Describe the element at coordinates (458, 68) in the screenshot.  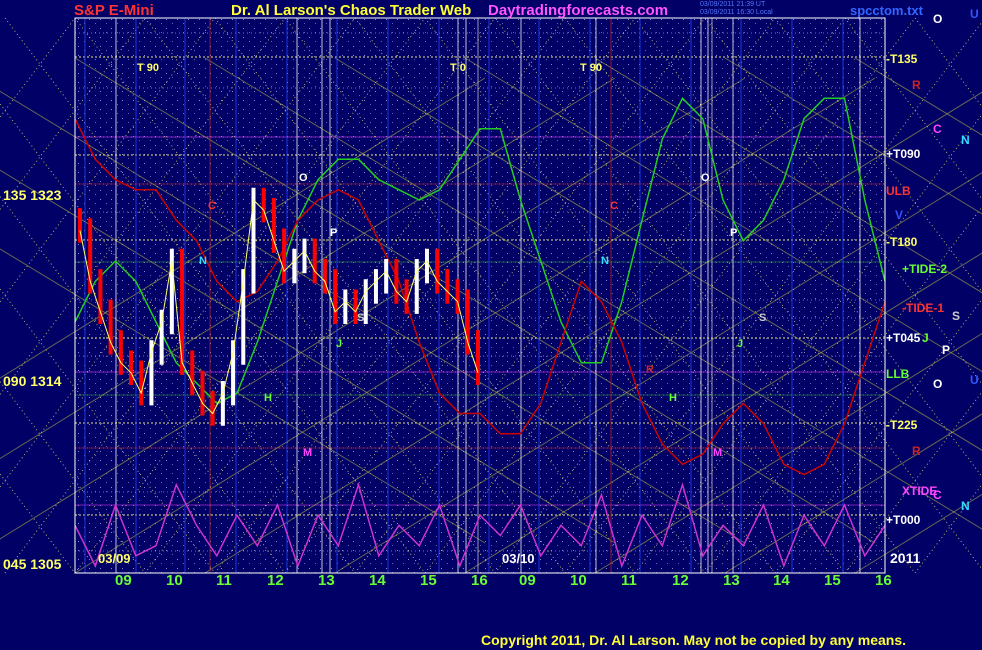
I see `time-marker: T 0` at that location.